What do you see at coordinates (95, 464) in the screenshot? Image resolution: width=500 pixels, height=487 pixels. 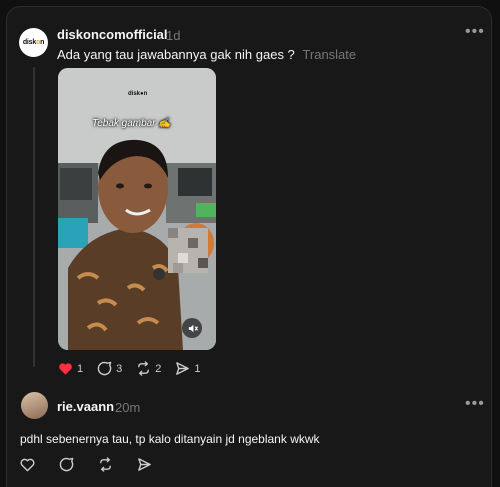 I see `reply-actions` at bounding box center [95, 464].